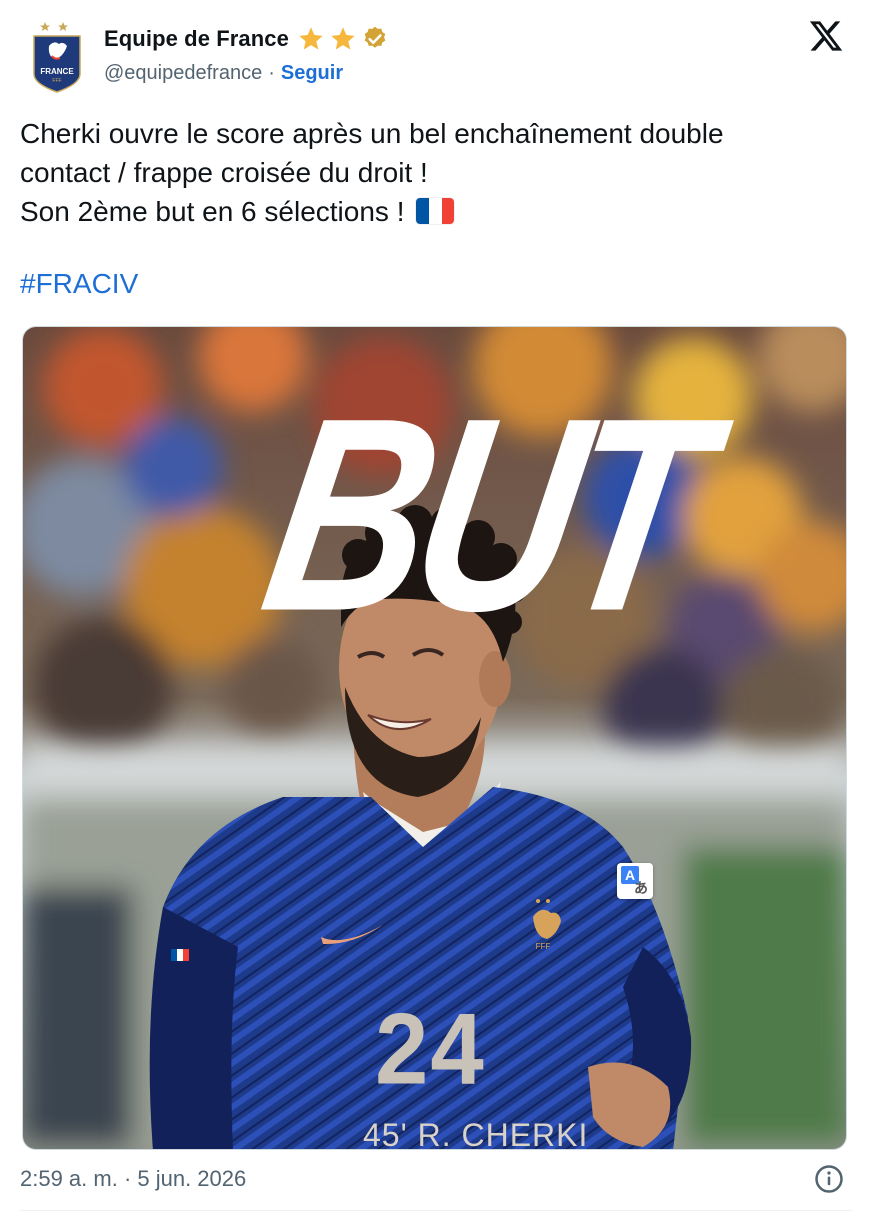 This screenshot has height=1214, width=872. What do you see at coordinates (57, 55) in the screenshot?
I see `fff-logo-avatar: FRANCE FFF` at bounding box center [57, 55].